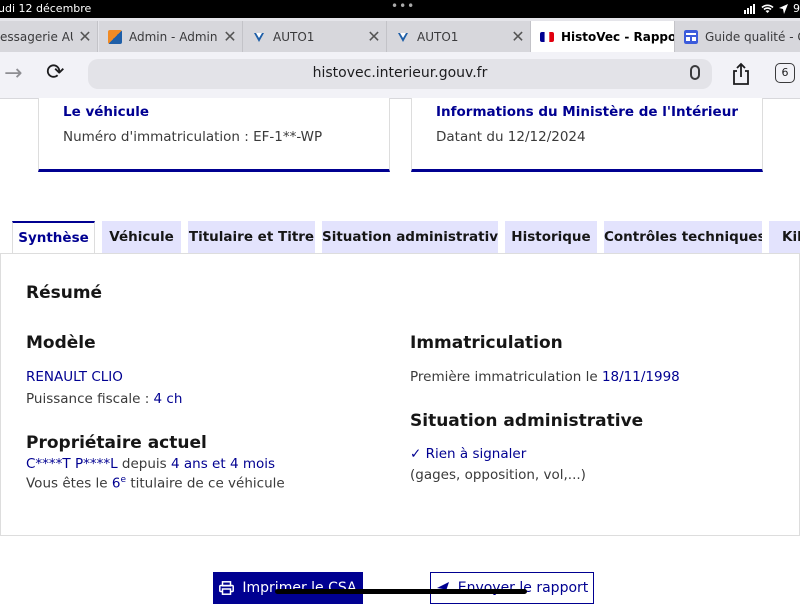  I want to click on tab-vehicule: Véhicule, so click(141, 237).